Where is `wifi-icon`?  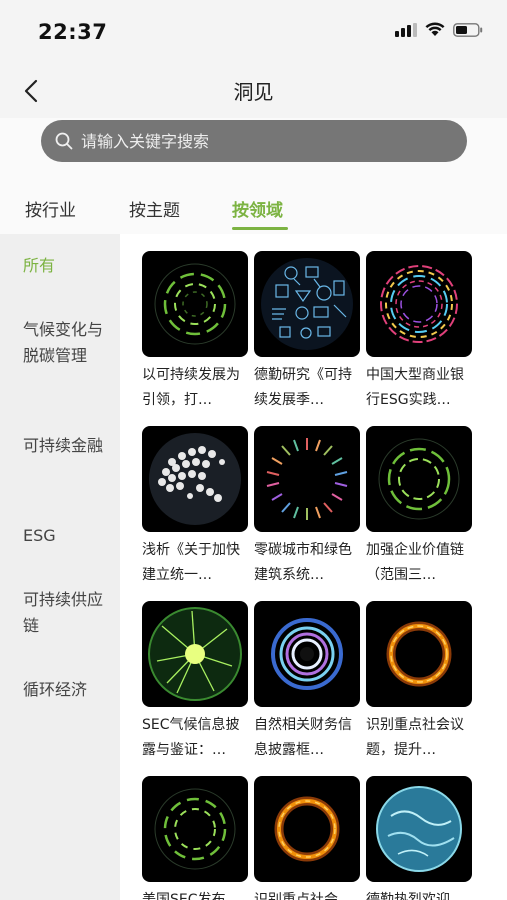 wifi-icon is located at coordinates (435, 29).